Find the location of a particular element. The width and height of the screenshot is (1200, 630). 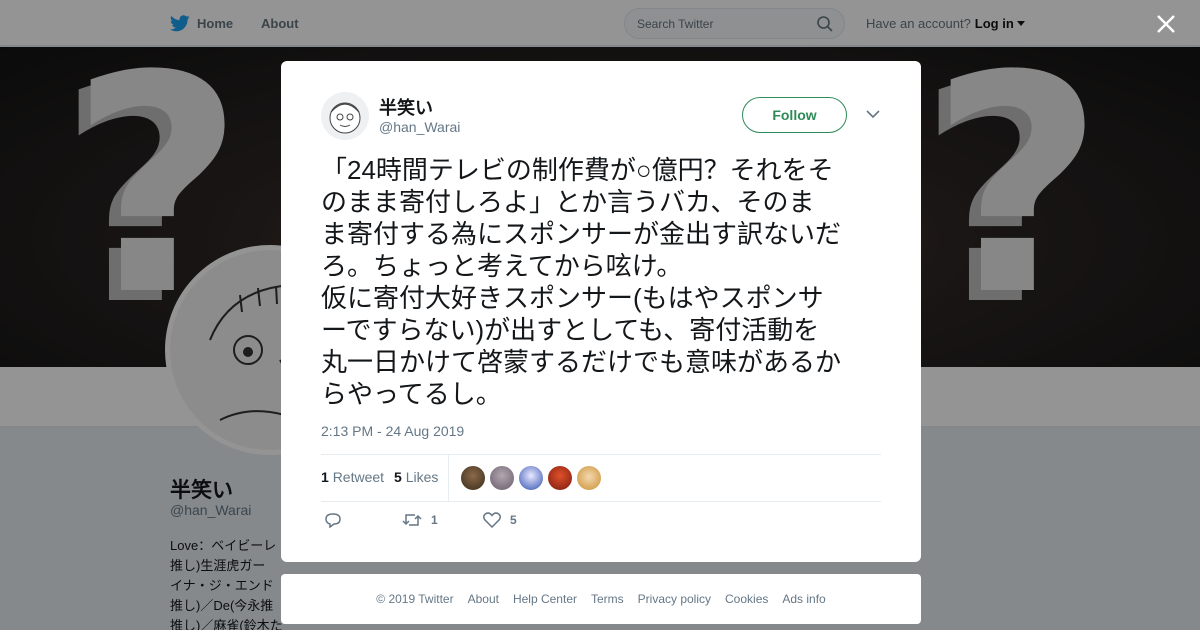

retweet-action-count: 1 is located at coordinates (434, 520).